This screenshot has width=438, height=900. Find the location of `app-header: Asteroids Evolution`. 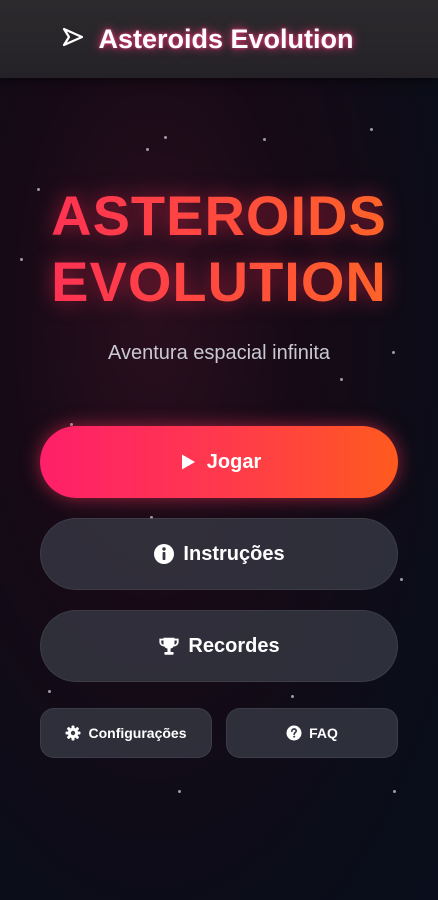

app-header: Asteroids Evolution is located at coordinates (219, 39).